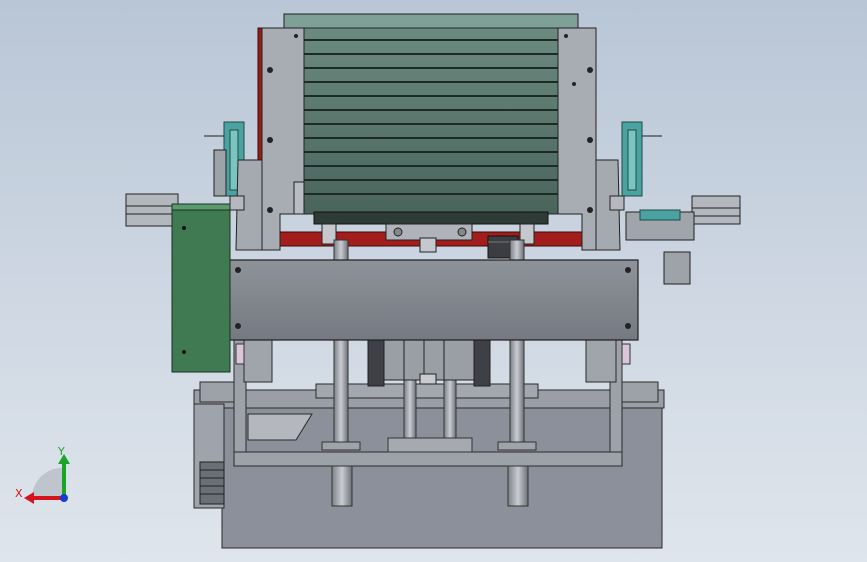  What do you see at coordinates (283, 139) in the screenshot?
I see `upper-bracket-left` at bounding box center [283, 139].